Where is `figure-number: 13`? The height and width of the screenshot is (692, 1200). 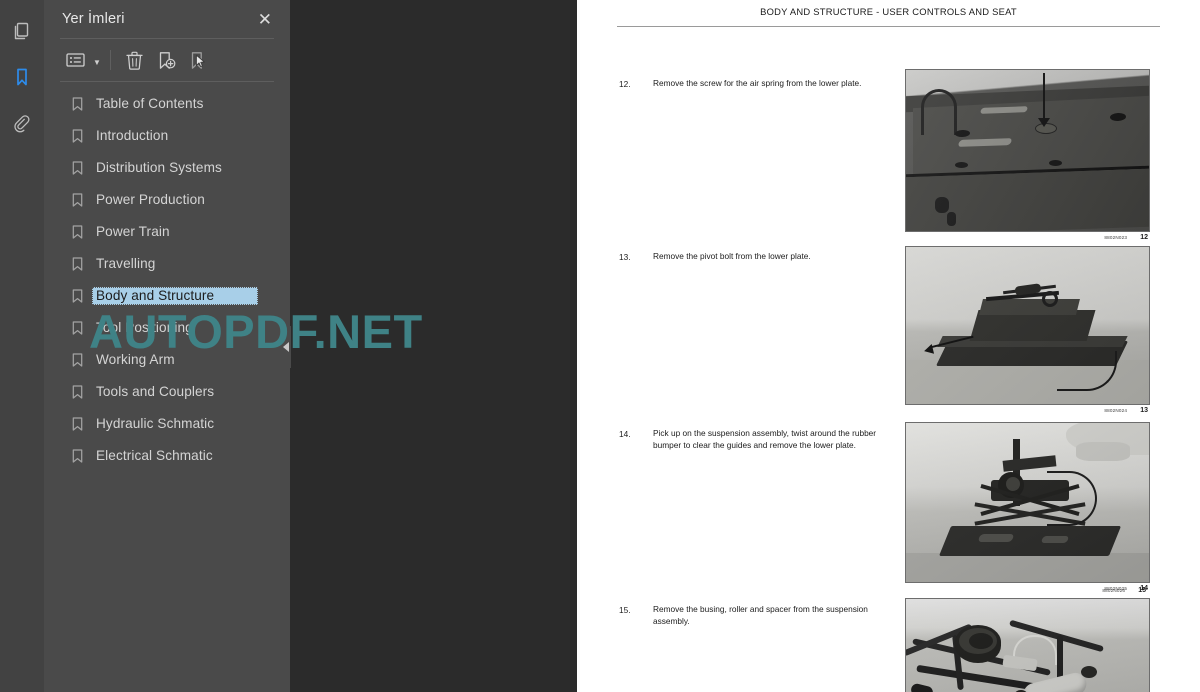
figure-number: 13 is located at coordinates (1144, 410).